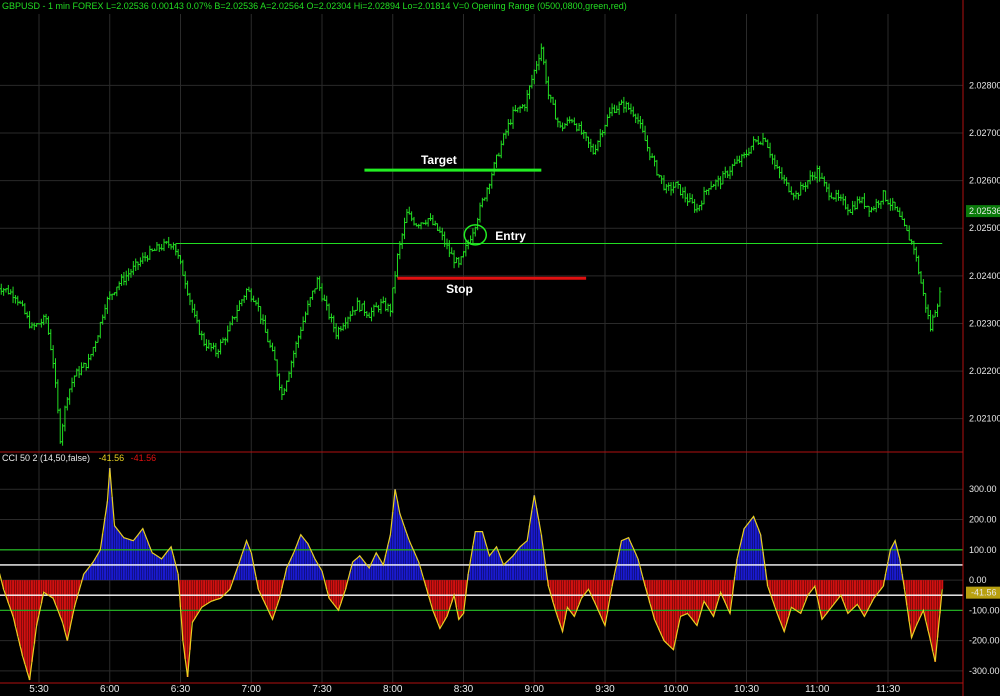  Describe the element at coordinates (110, 689) in the screenshot. I see `x-tick-label: 6:00` at that location.